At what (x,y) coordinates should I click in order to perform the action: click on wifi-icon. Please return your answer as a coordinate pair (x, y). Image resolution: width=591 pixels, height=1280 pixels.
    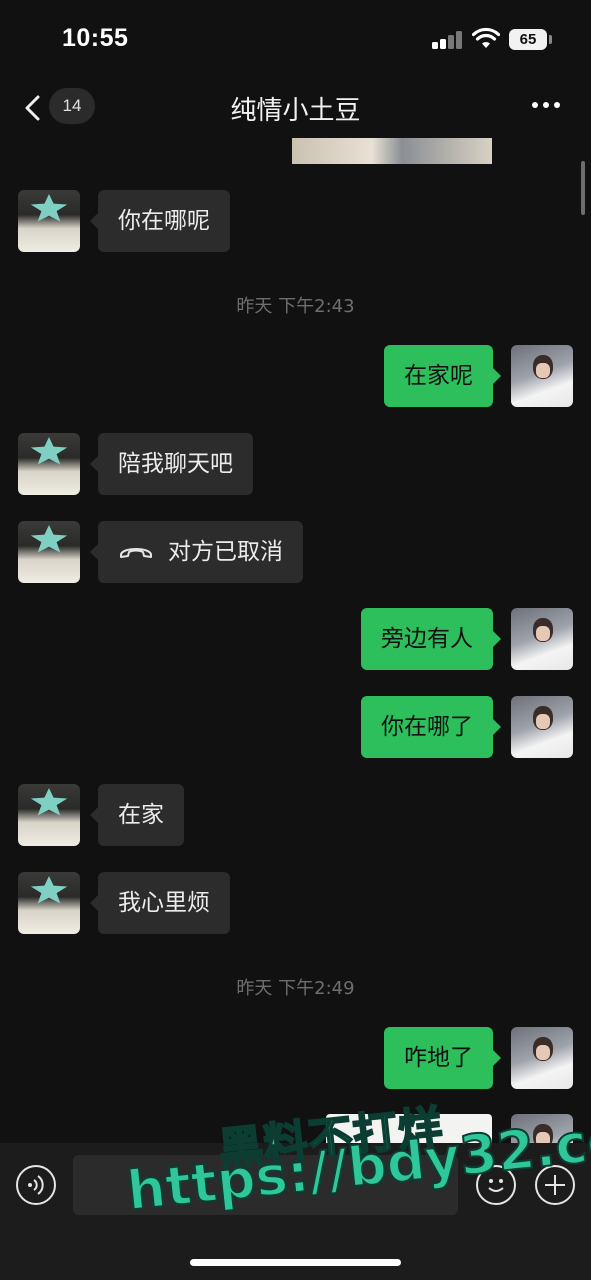
    Looking at the image, I should click on (486, 37).